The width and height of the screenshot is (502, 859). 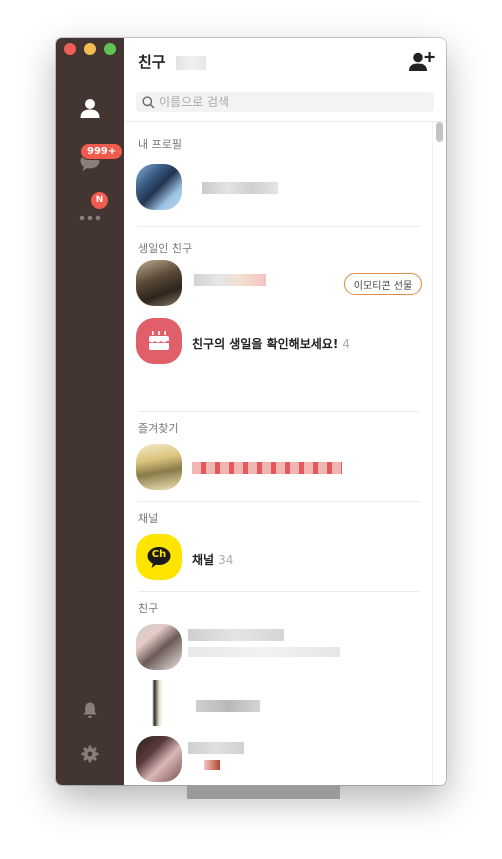 I want to click on channel-count: 34, so click(x=226, y=560).